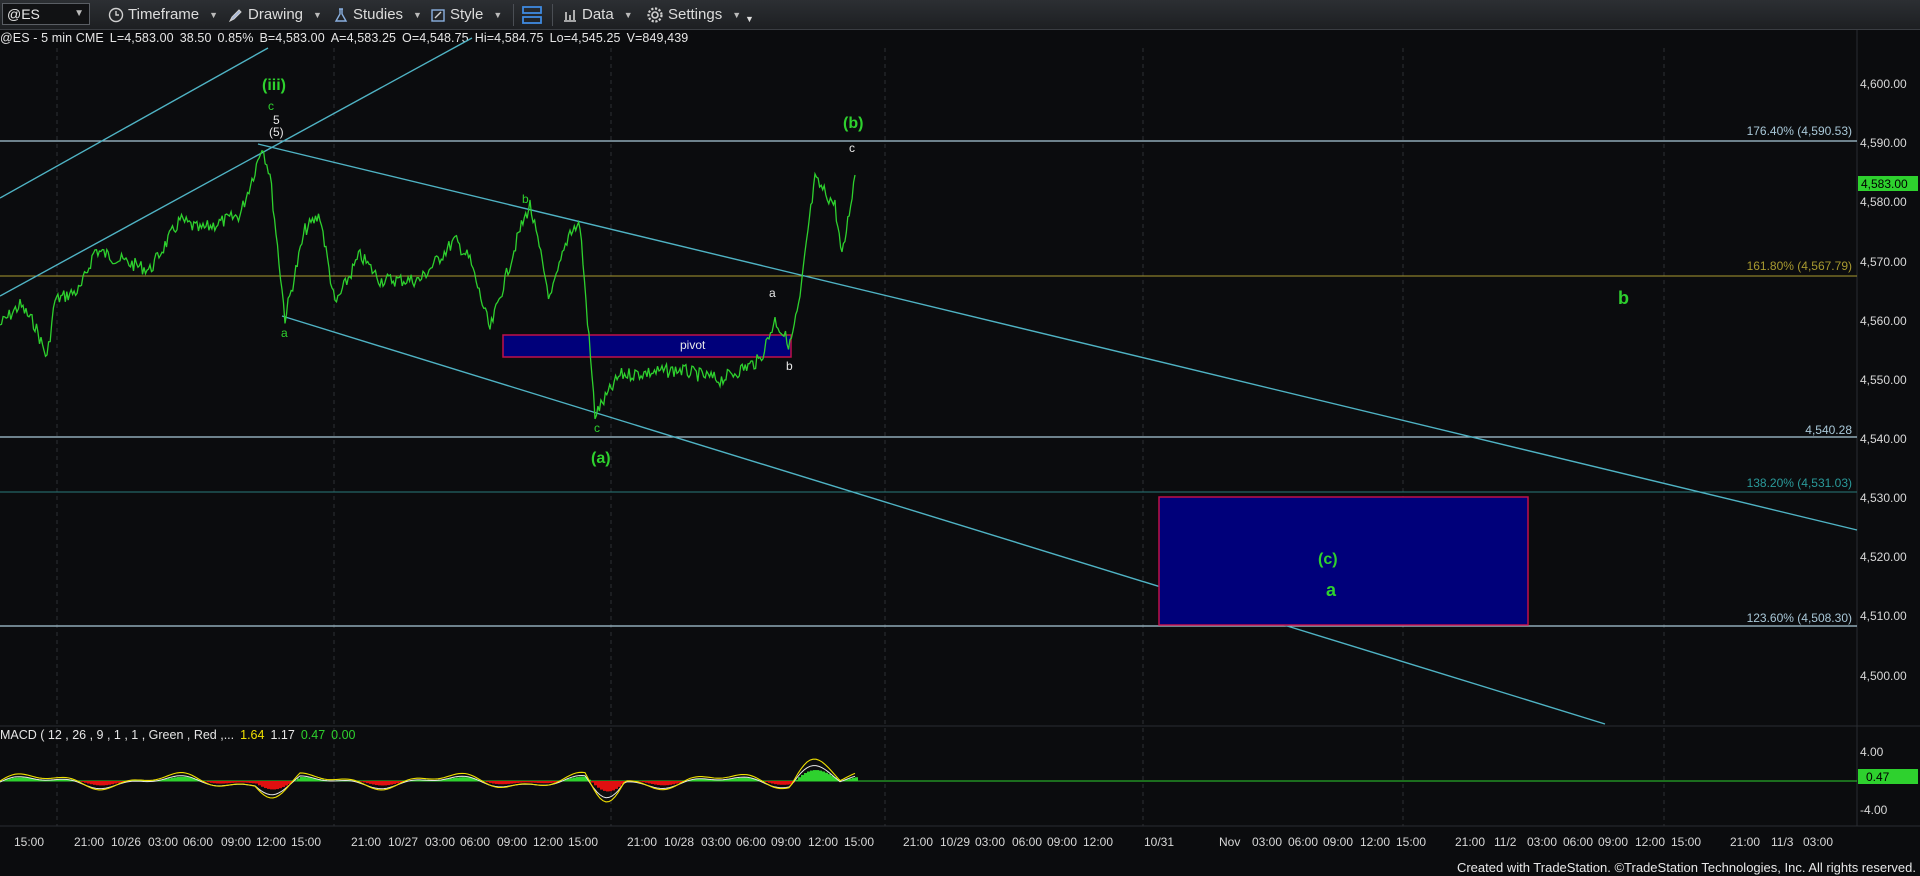  What do you see at coordinates (1883, 498) in the screenshot?
I see `price-tick: 4,530.00` at bounding box center [1883, 498].